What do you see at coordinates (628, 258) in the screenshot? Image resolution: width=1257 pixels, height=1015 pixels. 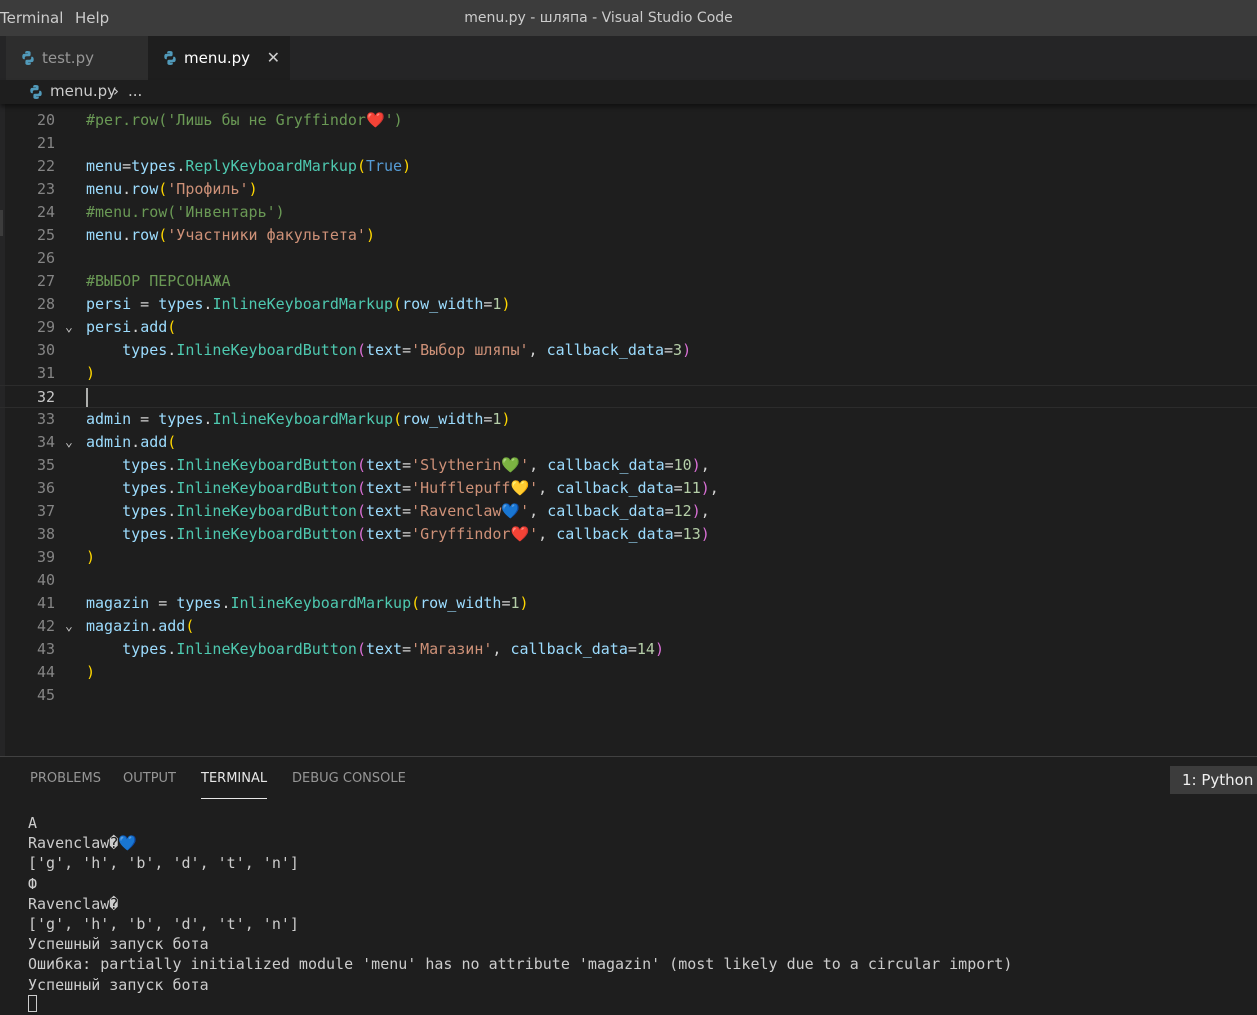 I see `code-line: 26` at bounding box center [628, 258].